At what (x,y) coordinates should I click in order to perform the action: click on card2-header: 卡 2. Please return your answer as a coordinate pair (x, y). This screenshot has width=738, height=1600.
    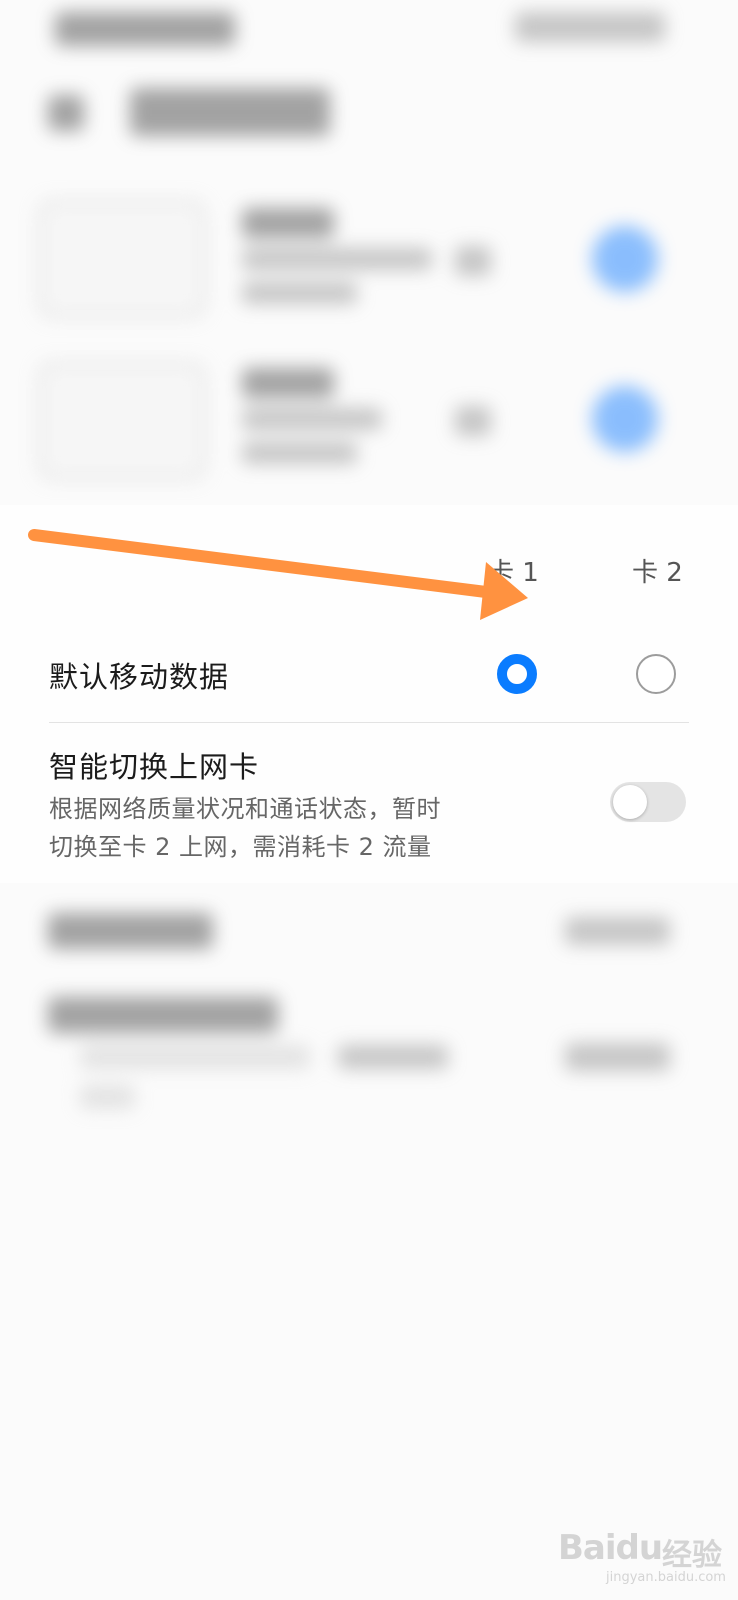
    Looking at the image, I should click on (657, 573).